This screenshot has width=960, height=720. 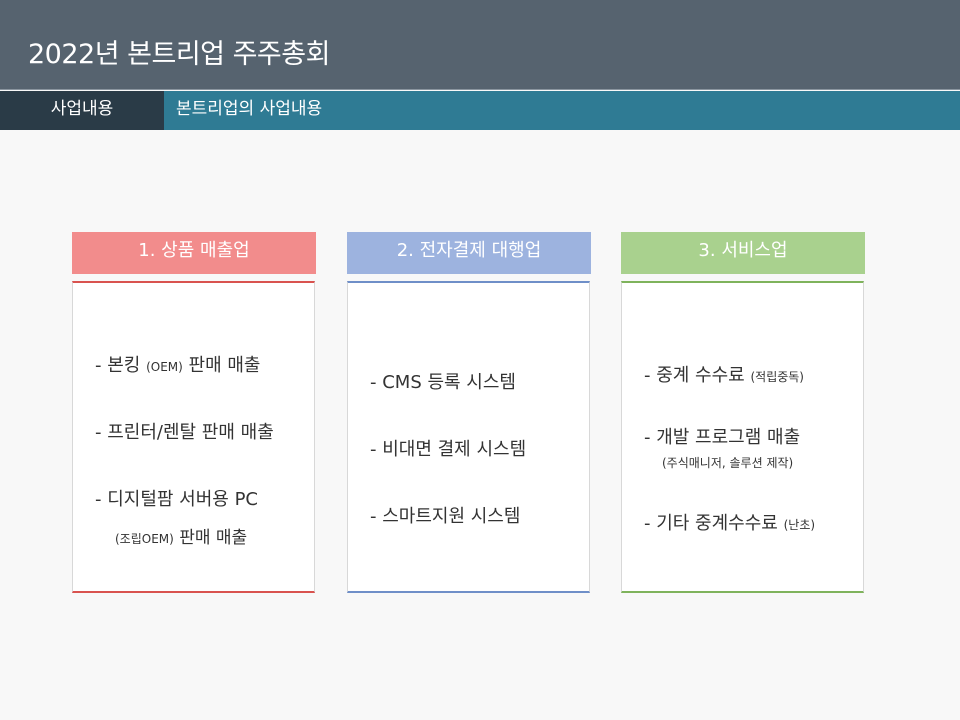 I want to click on list-item: - 스마트지원 시스템, so click(x=445, y=516).